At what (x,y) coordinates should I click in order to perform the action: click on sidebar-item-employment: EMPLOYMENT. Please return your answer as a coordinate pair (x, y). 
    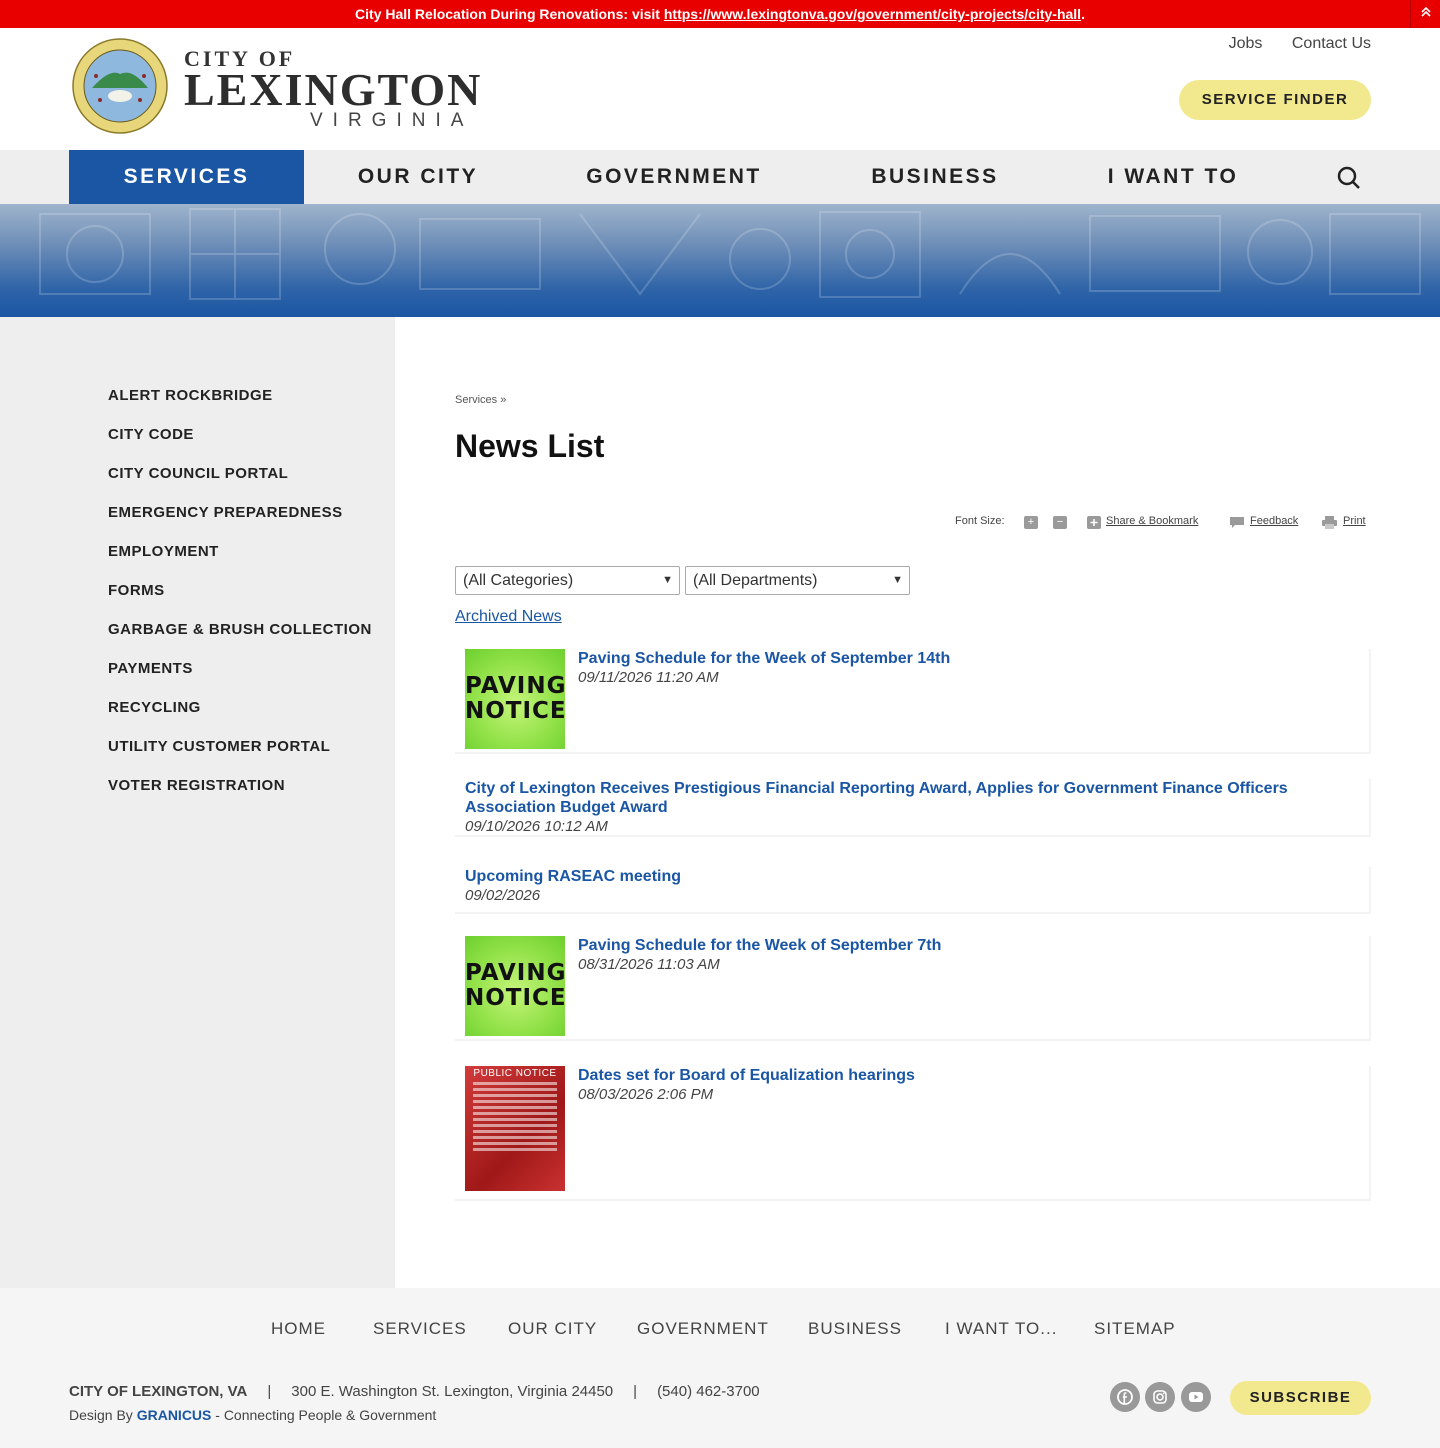
    Looking at the image, I should click on (163, 551).